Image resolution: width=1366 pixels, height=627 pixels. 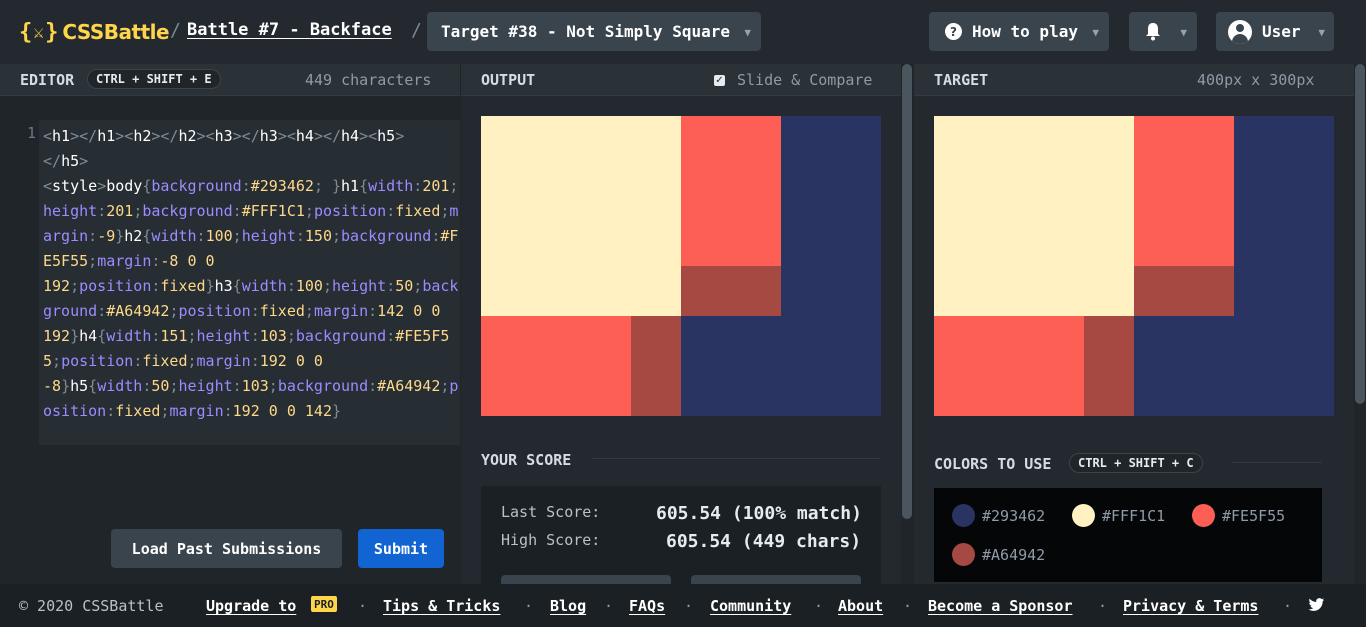 I want to click on cssbattle-logo: { ⚔ } CSSBattle, so click(x=94, y=32).